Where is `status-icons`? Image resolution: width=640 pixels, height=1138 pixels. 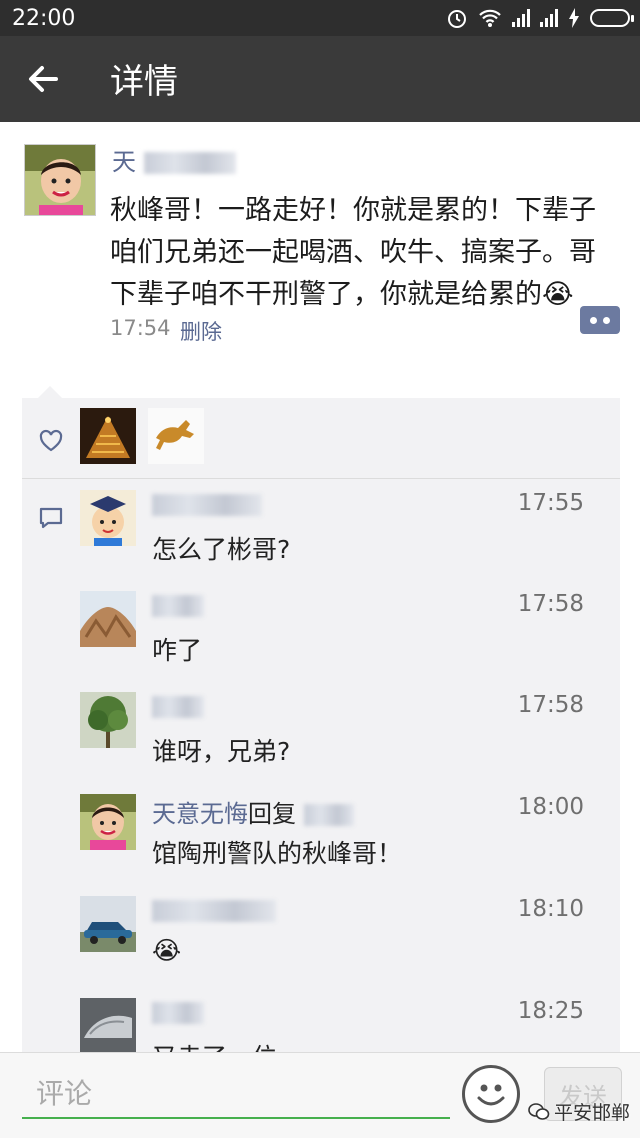 status-icons is located at coordinates (540, 18).